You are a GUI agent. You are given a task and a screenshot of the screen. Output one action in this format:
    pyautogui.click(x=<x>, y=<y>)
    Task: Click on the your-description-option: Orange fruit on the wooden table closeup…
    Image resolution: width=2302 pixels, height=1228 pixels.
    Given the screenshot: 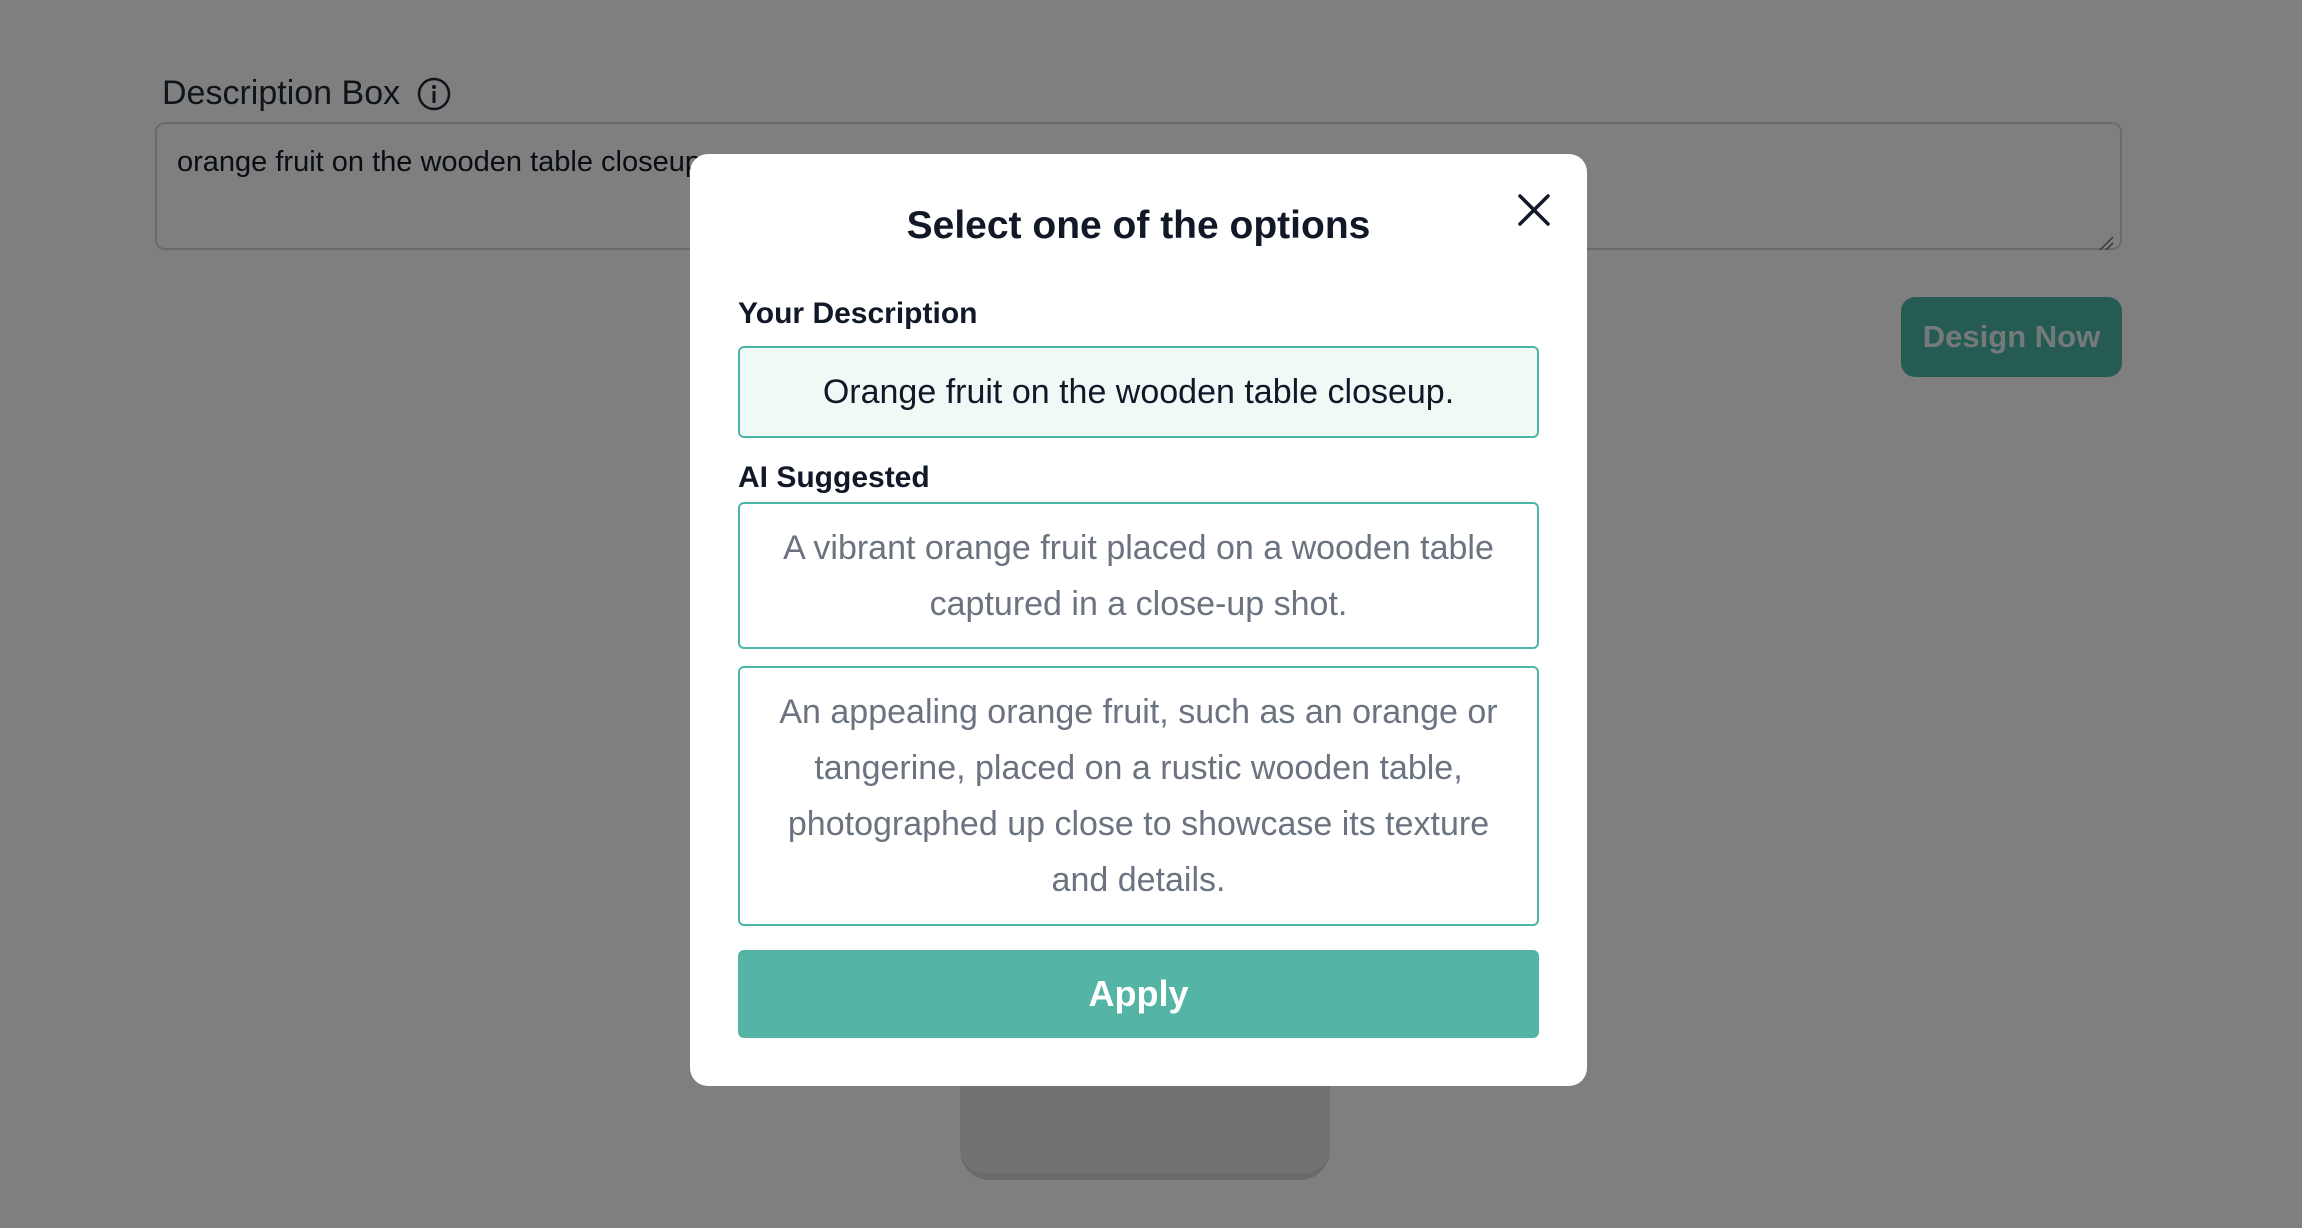 What is the action you would take?
    pyautogui.click(x=1138, y=392)
    